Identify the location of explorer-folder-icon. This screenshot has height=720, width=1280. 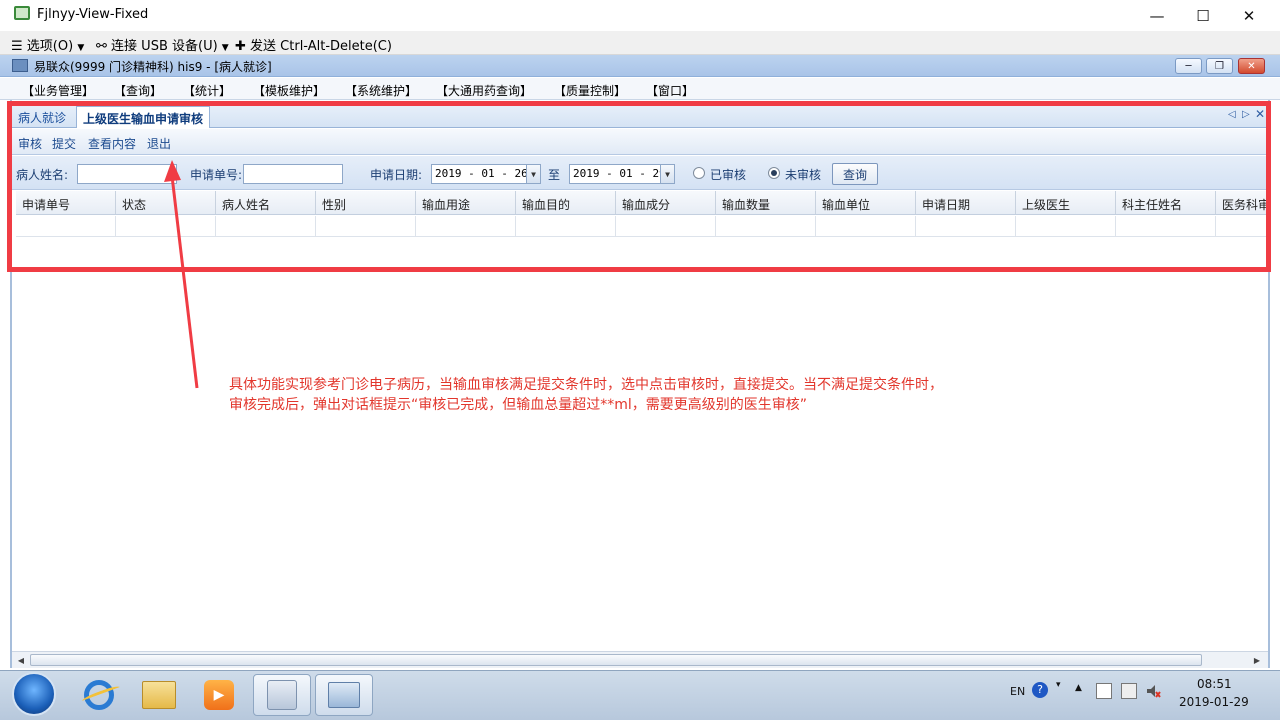
(159, 695).